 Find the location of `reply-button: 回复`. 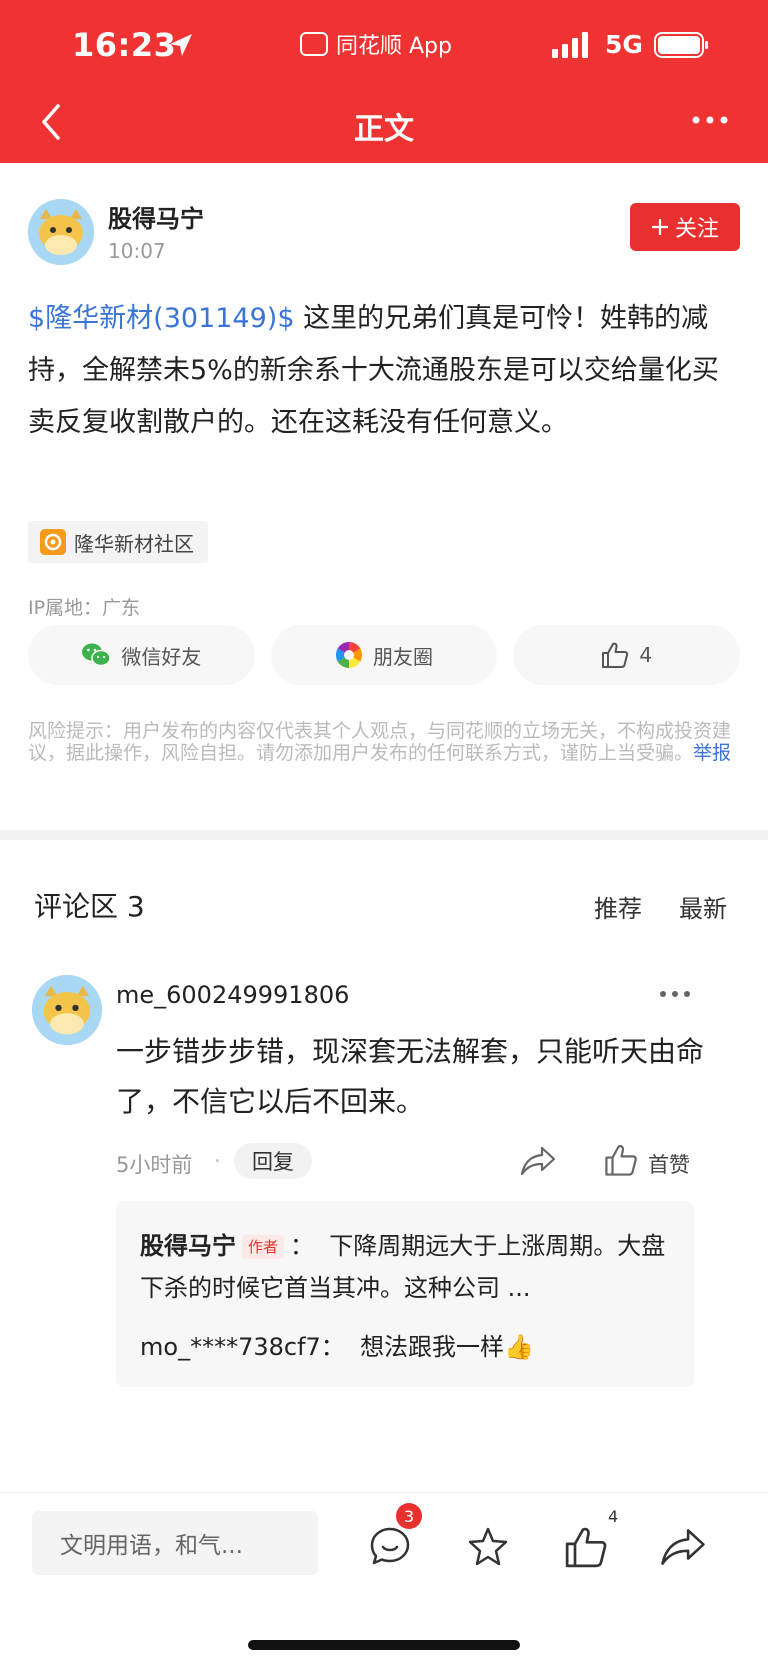

reply-button: 回复 is located at coordinates (273, 1161).